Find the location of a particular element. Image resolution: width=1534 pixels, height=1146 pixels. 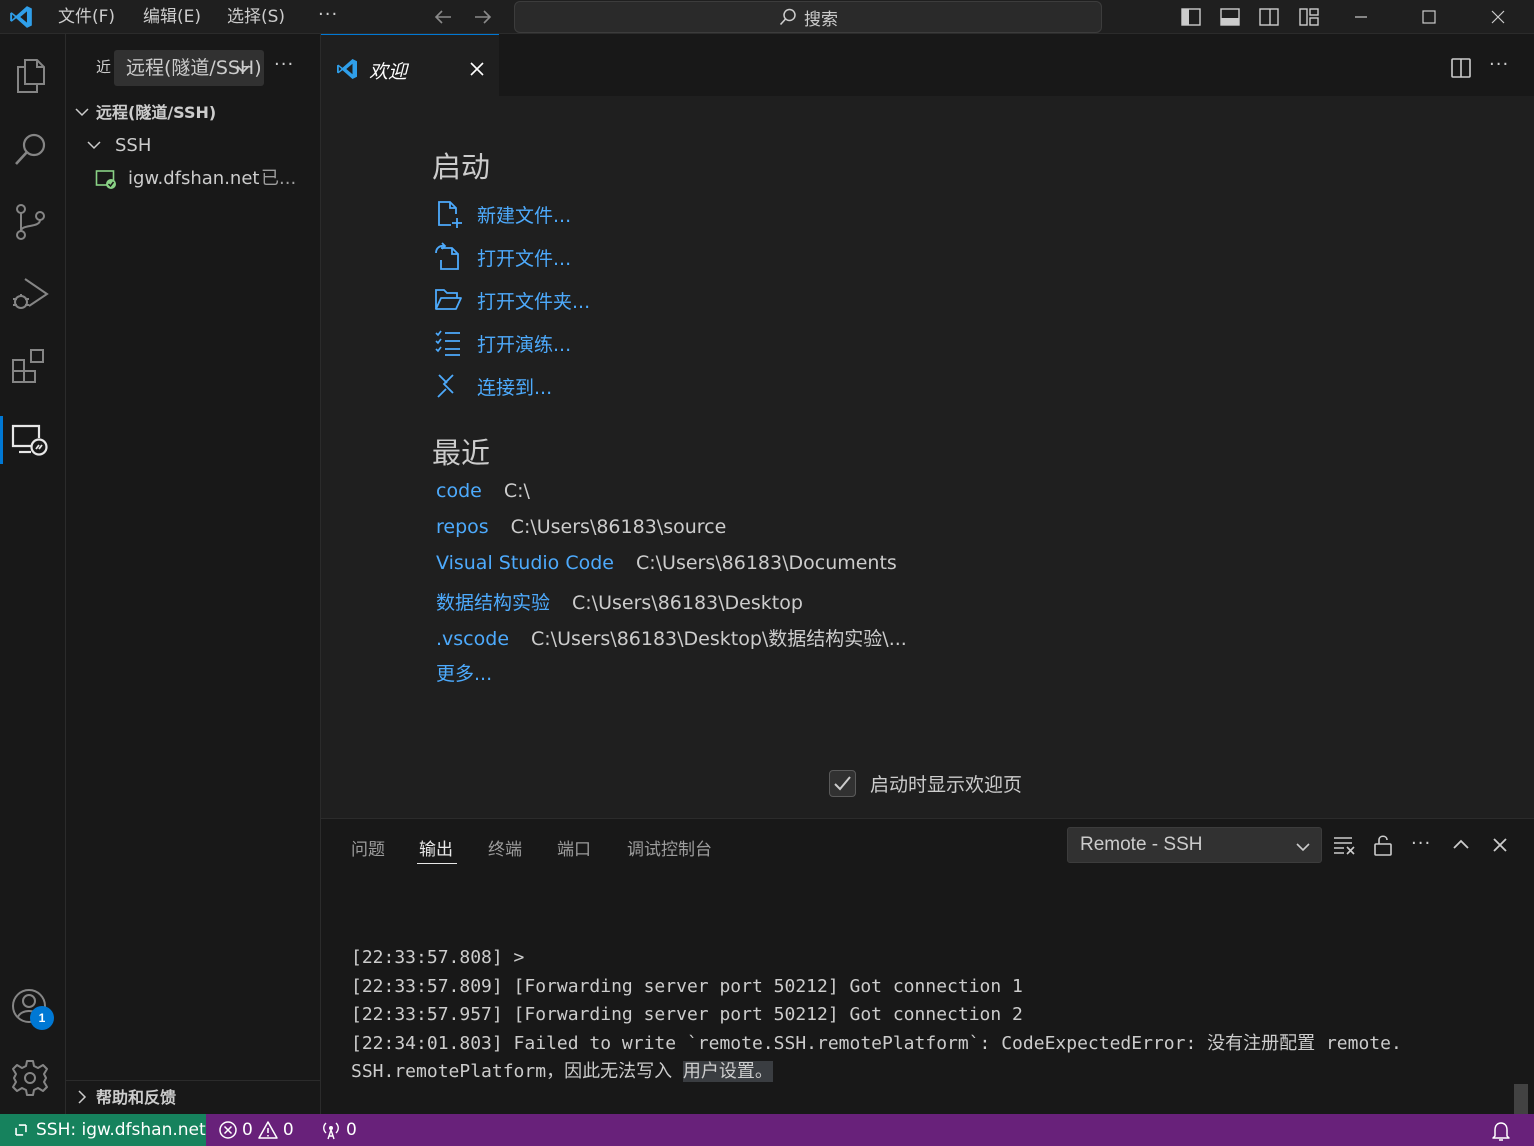

remote-host-connected-icon is located at coordinates (105, 179).